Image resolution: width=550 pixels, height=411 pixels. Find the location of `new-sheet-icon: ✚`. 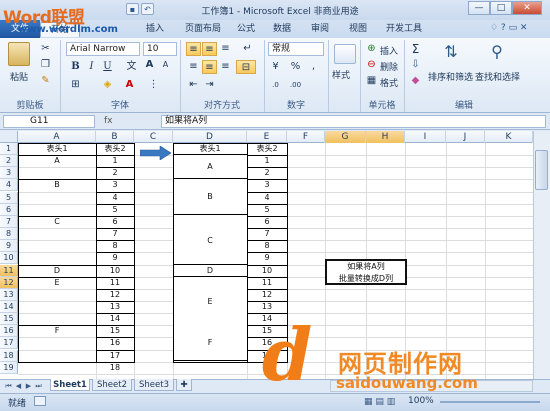

new-sheet-icon: ✚ is located at coordinates (184, 385).